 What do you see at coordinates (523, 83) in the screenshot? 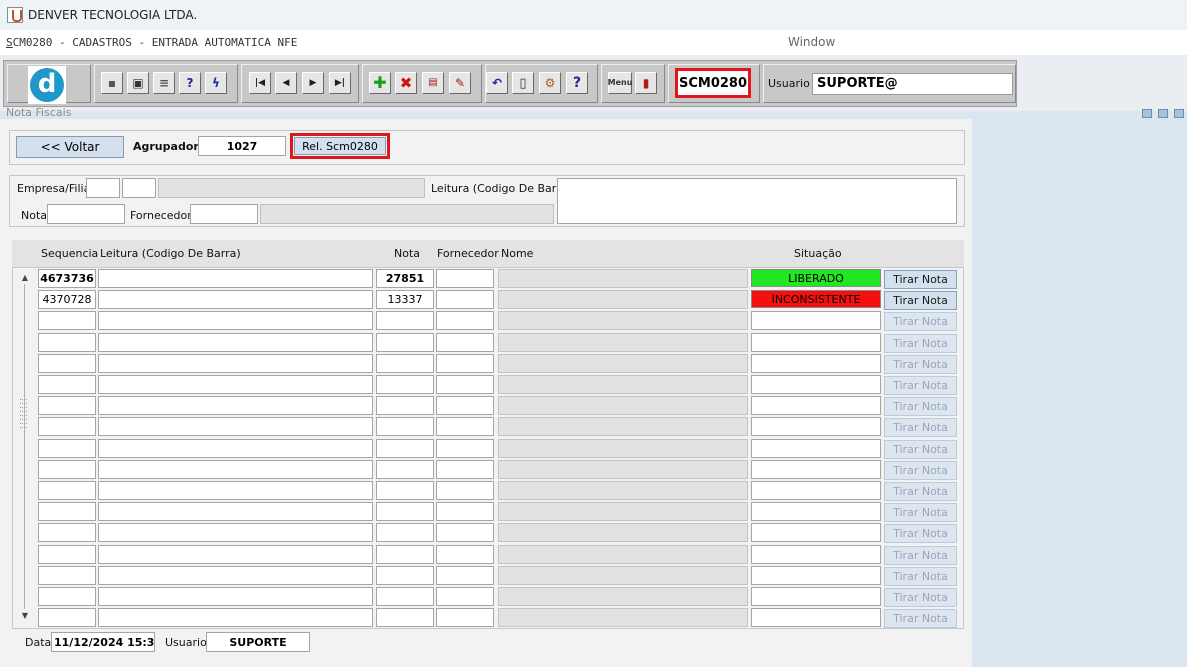
I see `clipboard-icon: ▯` at bounding box center [523, 83].